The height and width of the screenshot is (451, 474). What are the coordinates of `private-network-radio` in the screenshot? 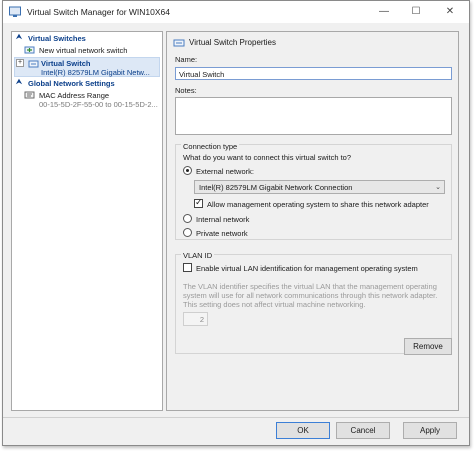 It's located at (187, 232).